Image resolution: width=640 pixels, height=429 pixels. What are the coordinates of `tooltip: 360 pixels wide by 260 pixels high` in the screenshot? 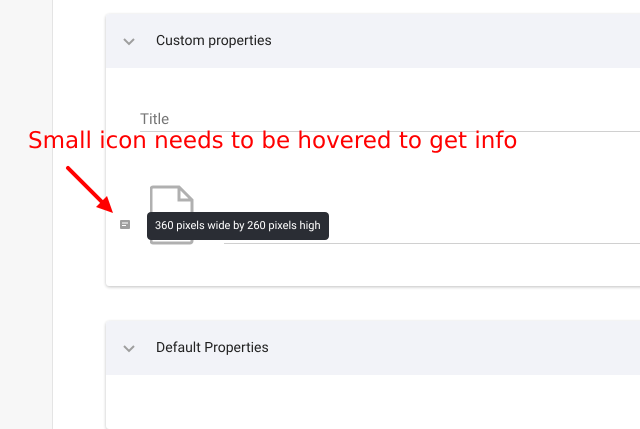 It's located at (238, 226).